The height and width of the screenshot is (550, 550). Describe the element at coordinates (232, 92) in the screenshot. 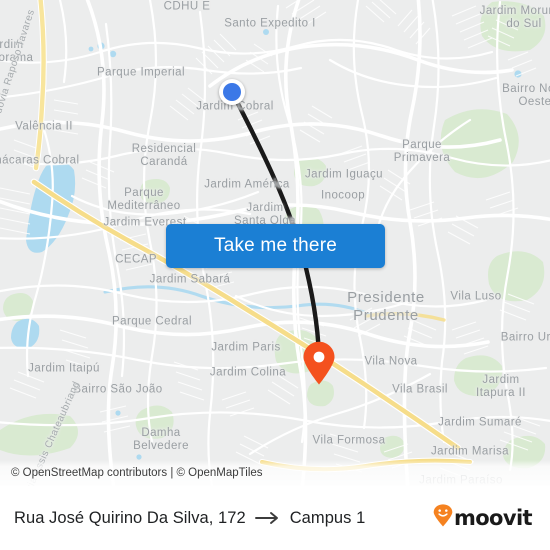

I see `origin-dot-marker` at that location.